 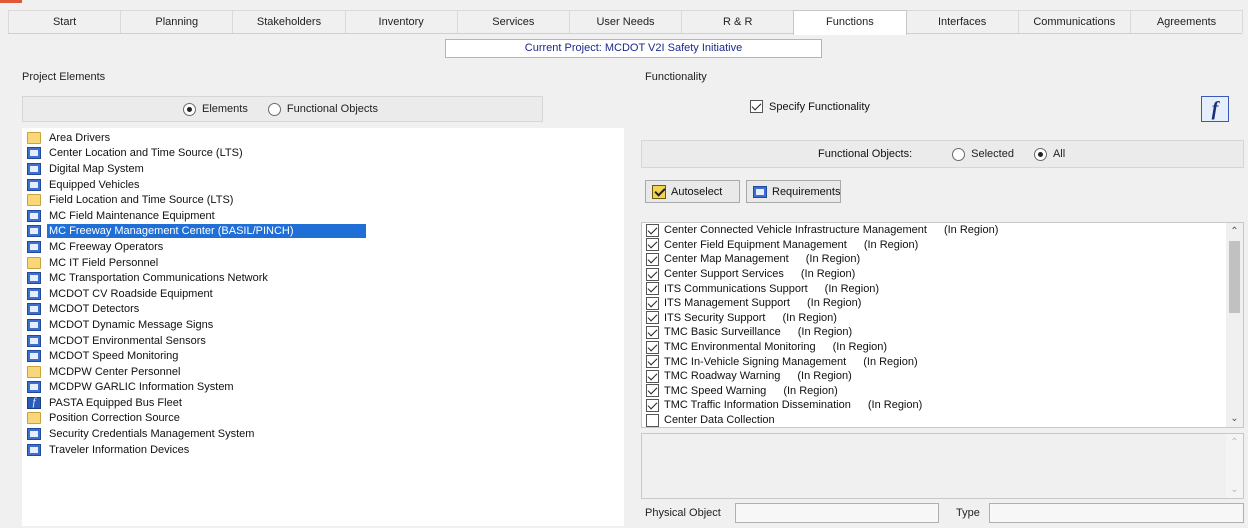 I want to click on description-scrollbar: ⌃ ⌄, so click(x=1234, y=466).